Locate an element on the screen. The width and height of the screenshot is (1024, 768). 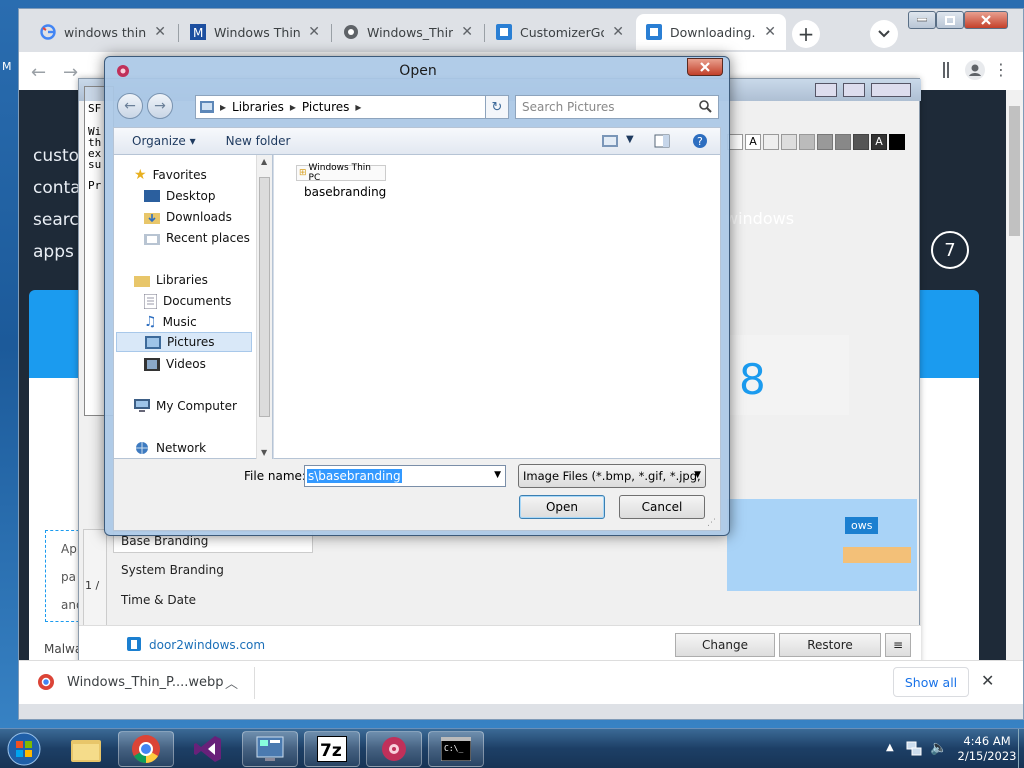
forward-icon: → is located at coordinates (70, 72).